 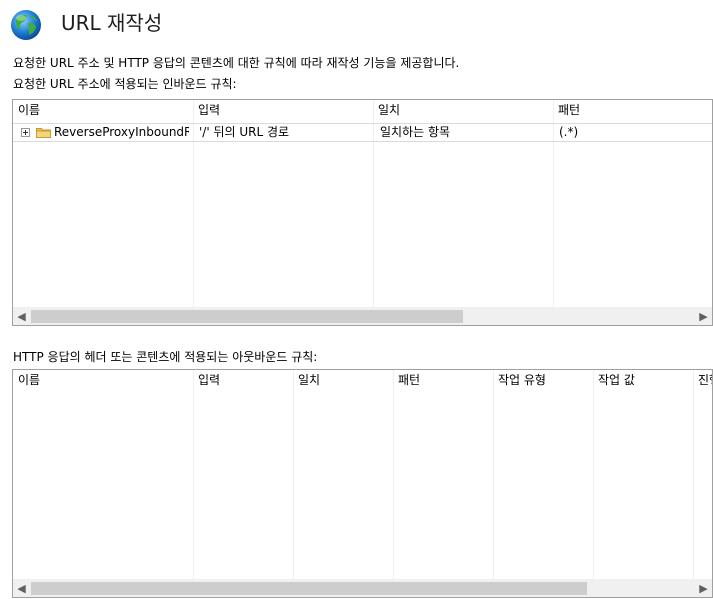 What do you see at coordinates (43, 133) in the screenshot?
I see `folder-icon` at bounding box center [43, 133].